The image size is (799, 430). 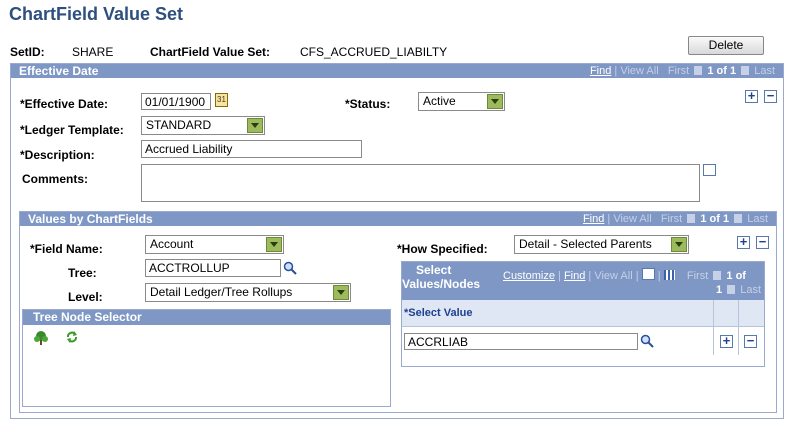 I want to click on effective-find-link: Find, so click(x=600, y=71).